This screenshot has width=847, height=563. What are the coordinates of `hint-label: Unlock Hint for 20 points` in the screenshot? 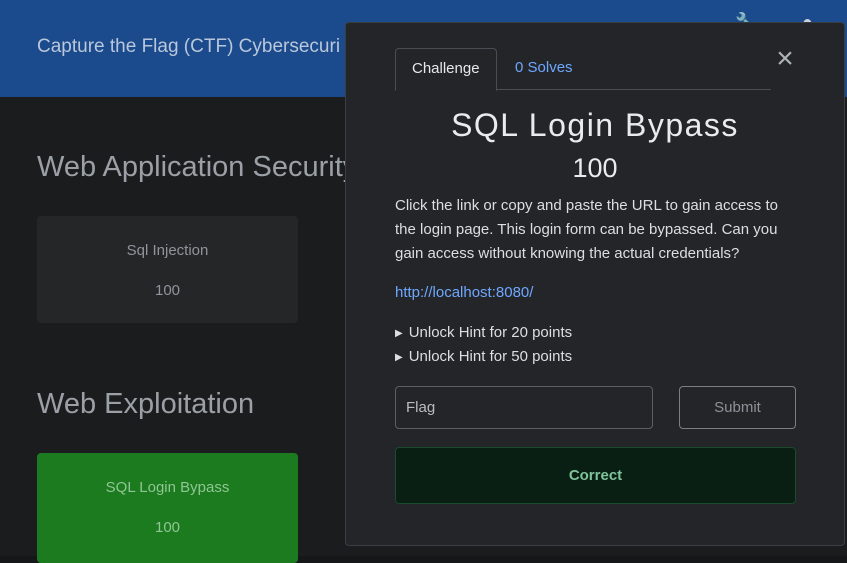 It's located at (490, 332).